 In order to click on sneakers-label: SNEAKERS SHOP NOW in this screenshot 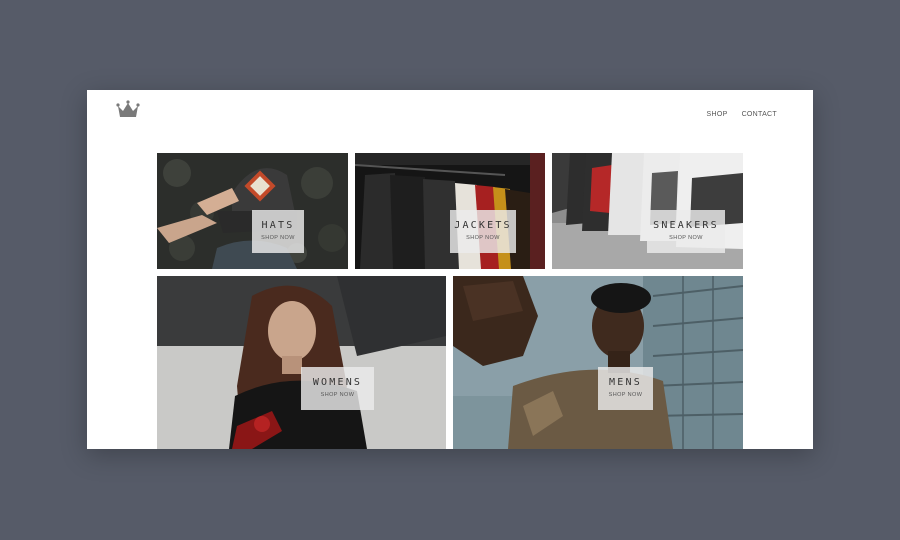, I will do `click(686, 231)`.